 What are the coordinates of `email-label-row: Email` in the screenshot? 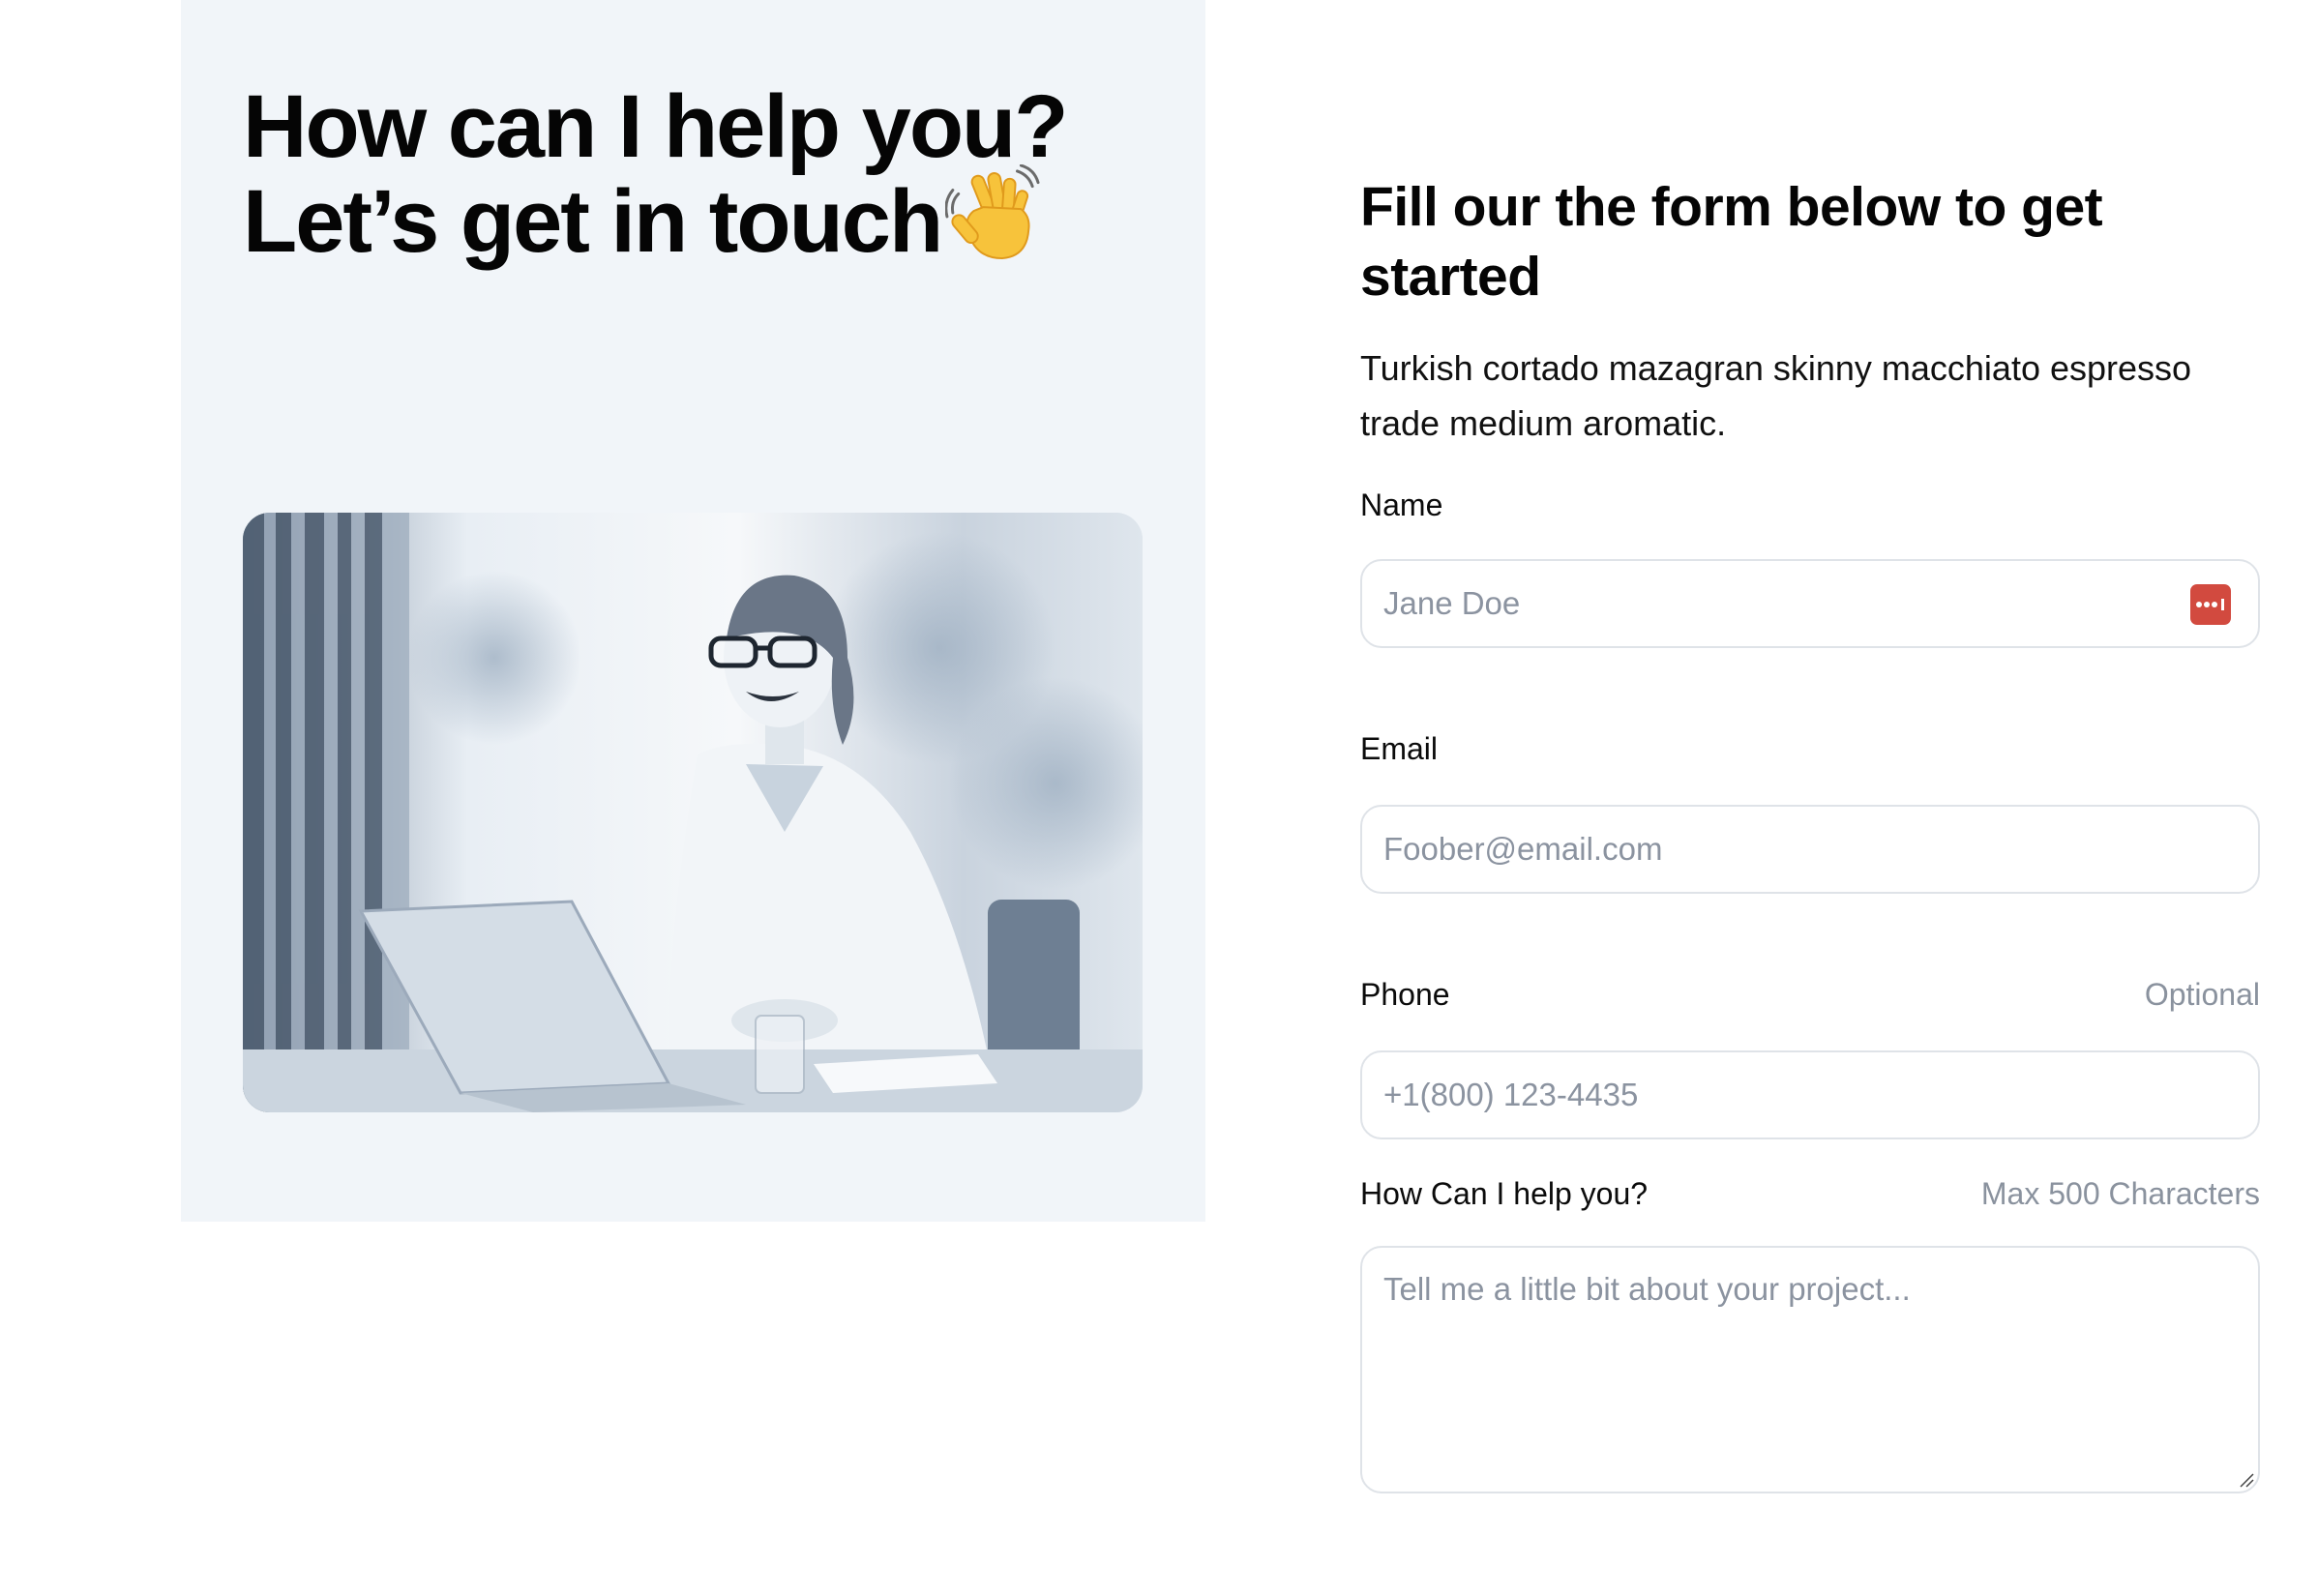 It's located at (1810, 748).